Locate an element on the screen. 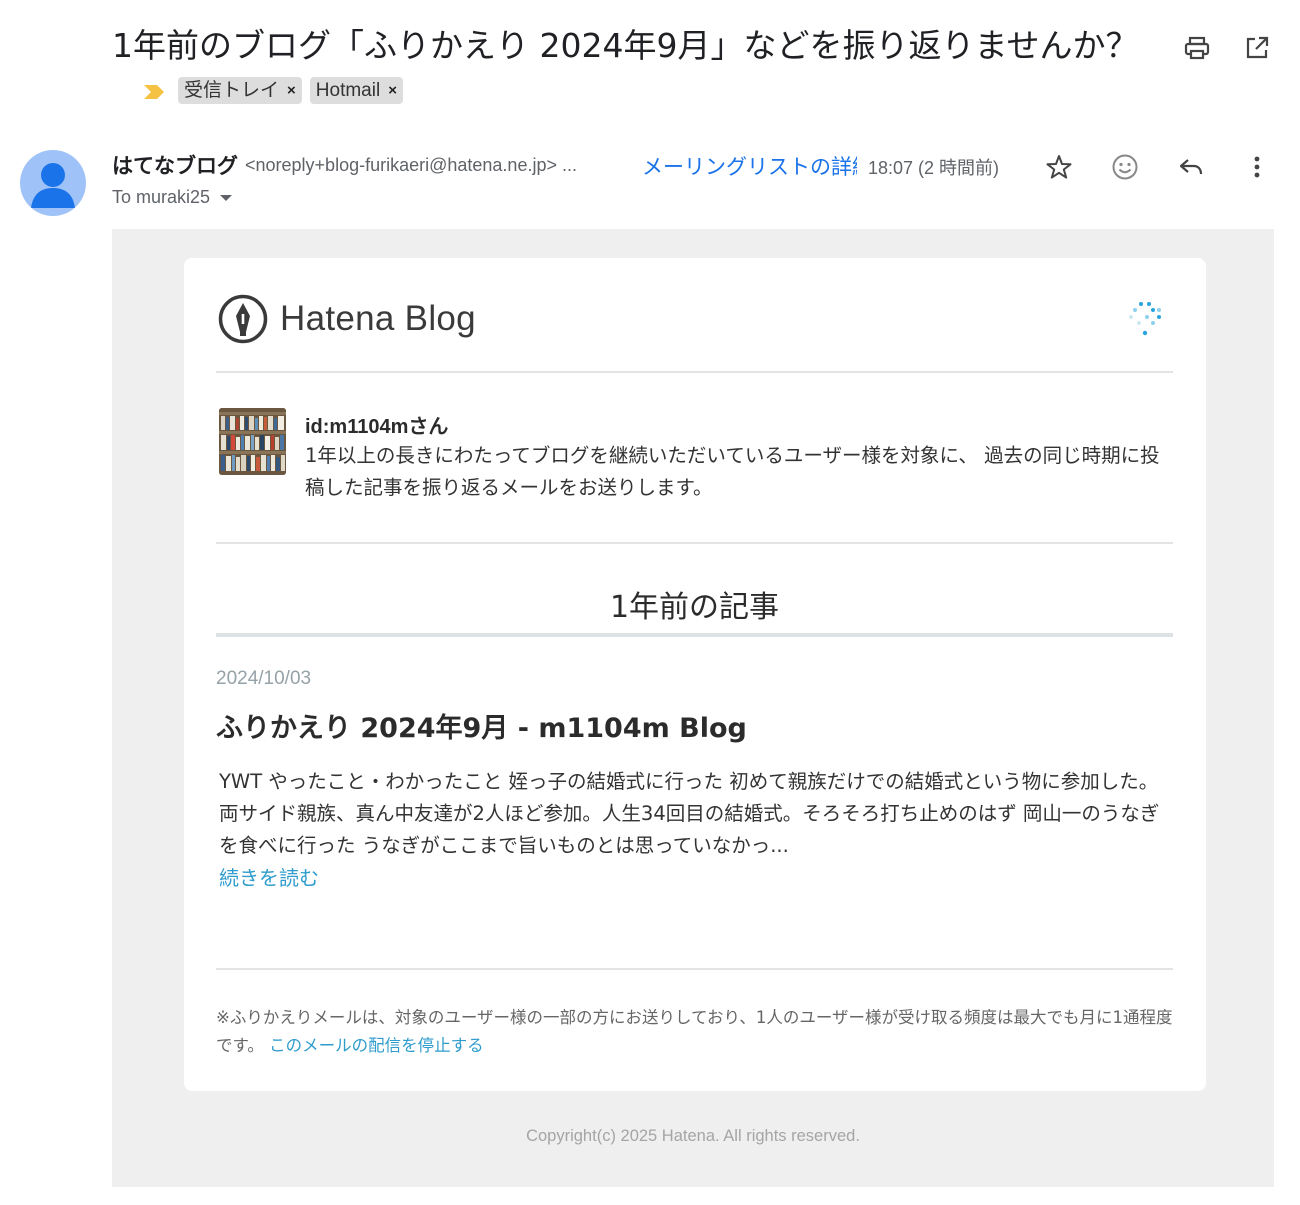 This screenshot has width=1300, height=1205. recipient-text: To muraki25 is located at coordinates (161, 197).